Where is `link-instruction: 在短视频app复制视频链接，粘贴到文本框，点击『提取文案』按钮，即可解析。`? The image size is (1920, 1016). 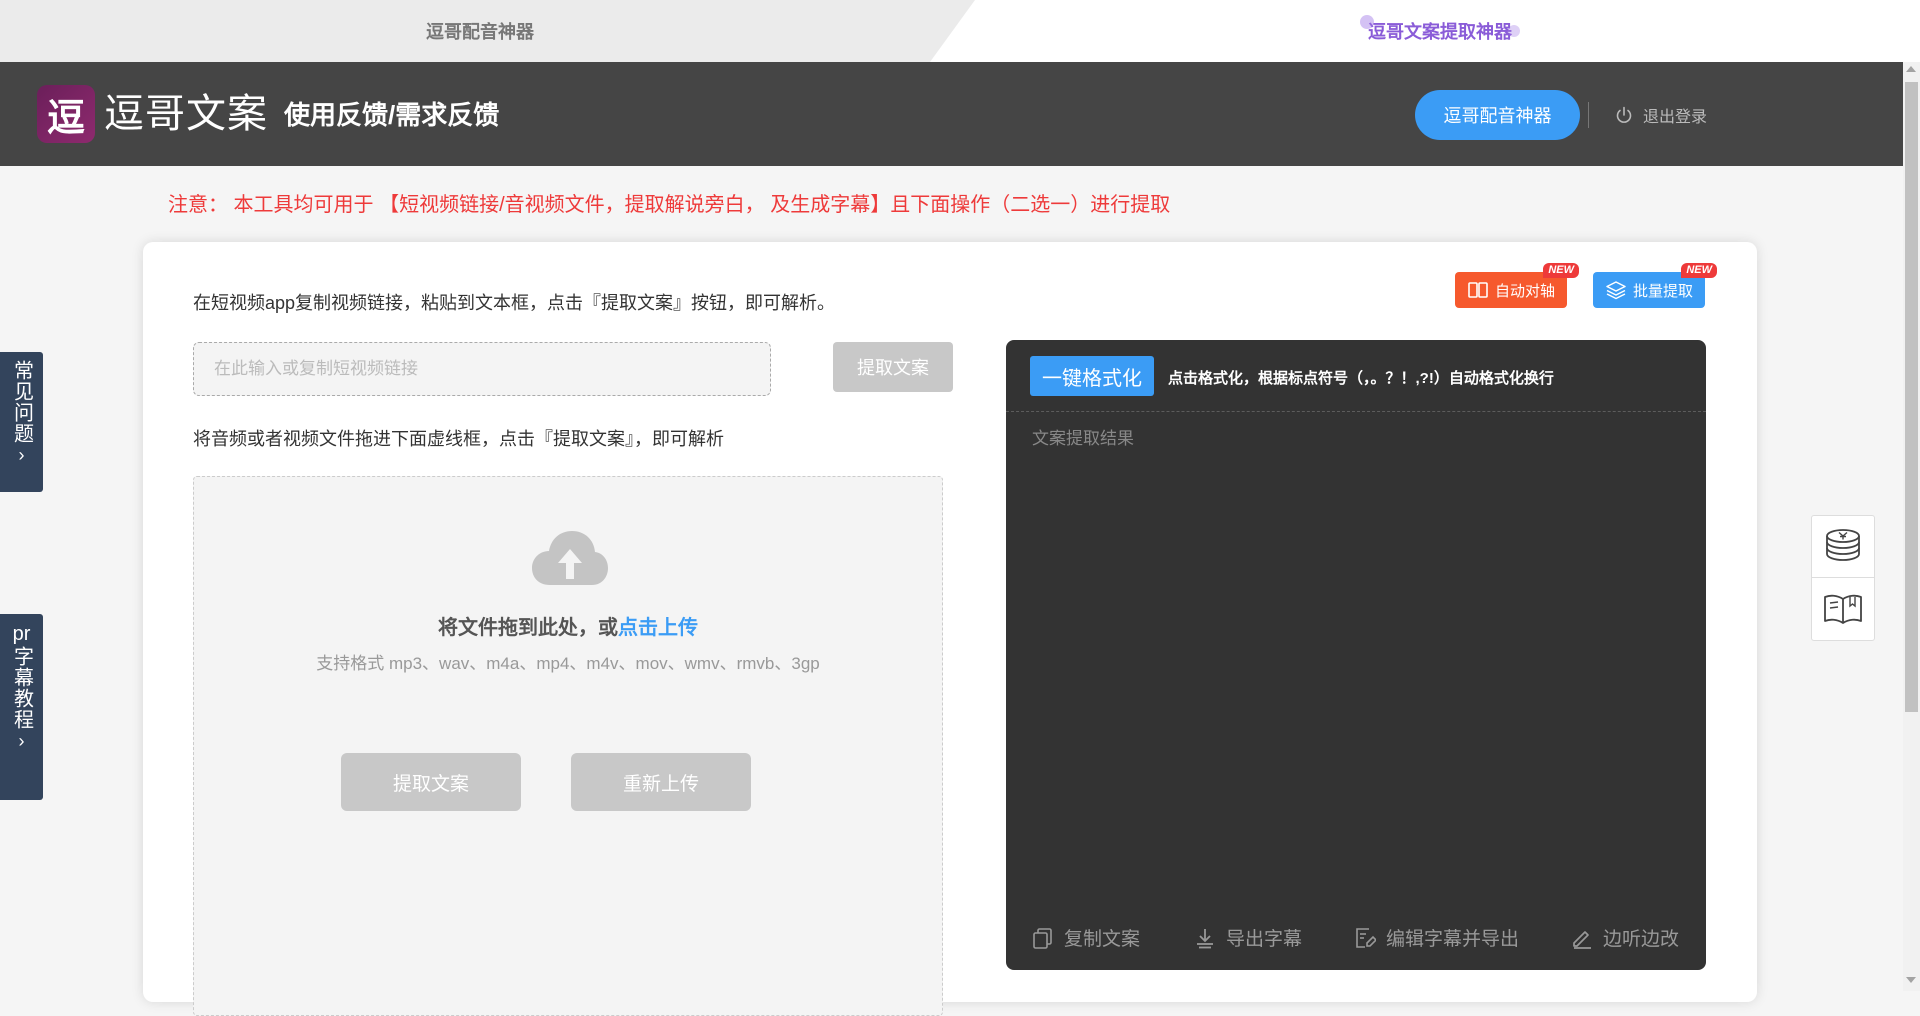 link-instruction: 在短视频app复制视频链接，粘贴到文本框，点击『提取文案』按钮，即可解析。 is located at coordinates (514, 303).